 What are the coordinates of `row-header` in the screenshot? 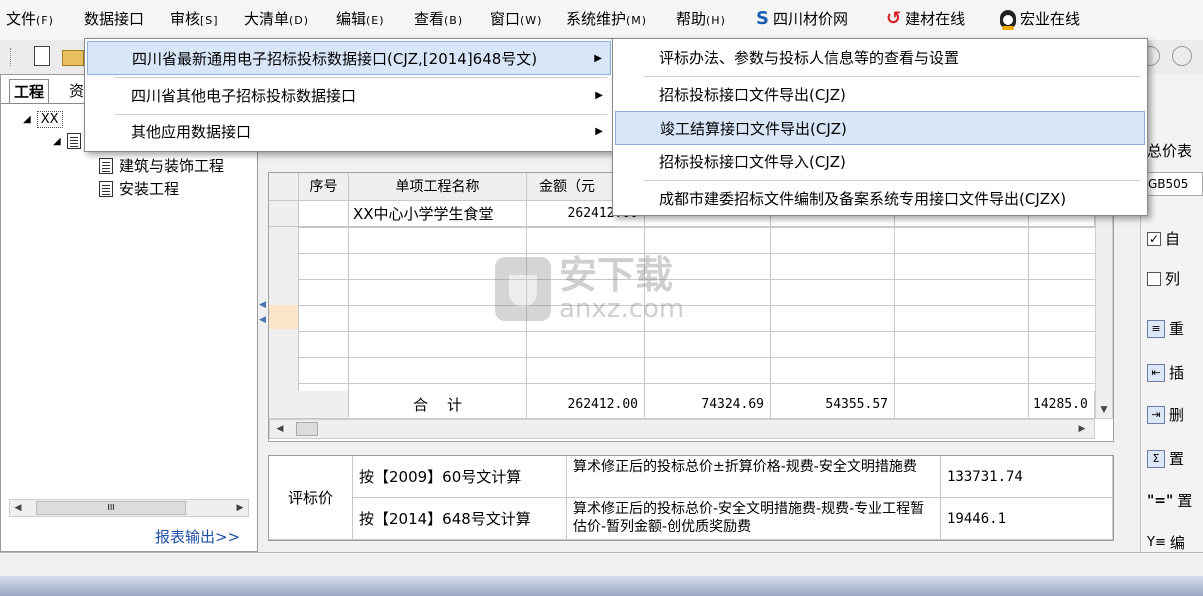 It's located at (284, 214).